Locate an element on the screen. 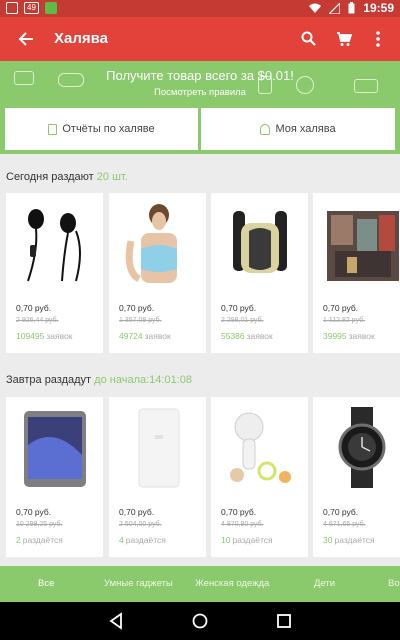 This screenshot has width=400, height=640. countdown: до начала:14:01:08 is located at coordinates (143, 380).